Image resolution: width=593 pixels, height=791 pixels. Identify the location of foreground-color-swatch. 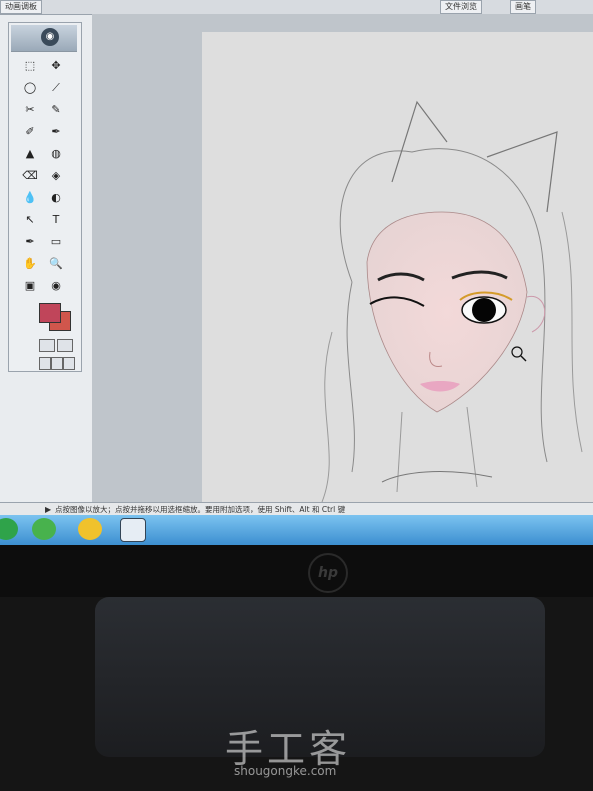
(50, 313).